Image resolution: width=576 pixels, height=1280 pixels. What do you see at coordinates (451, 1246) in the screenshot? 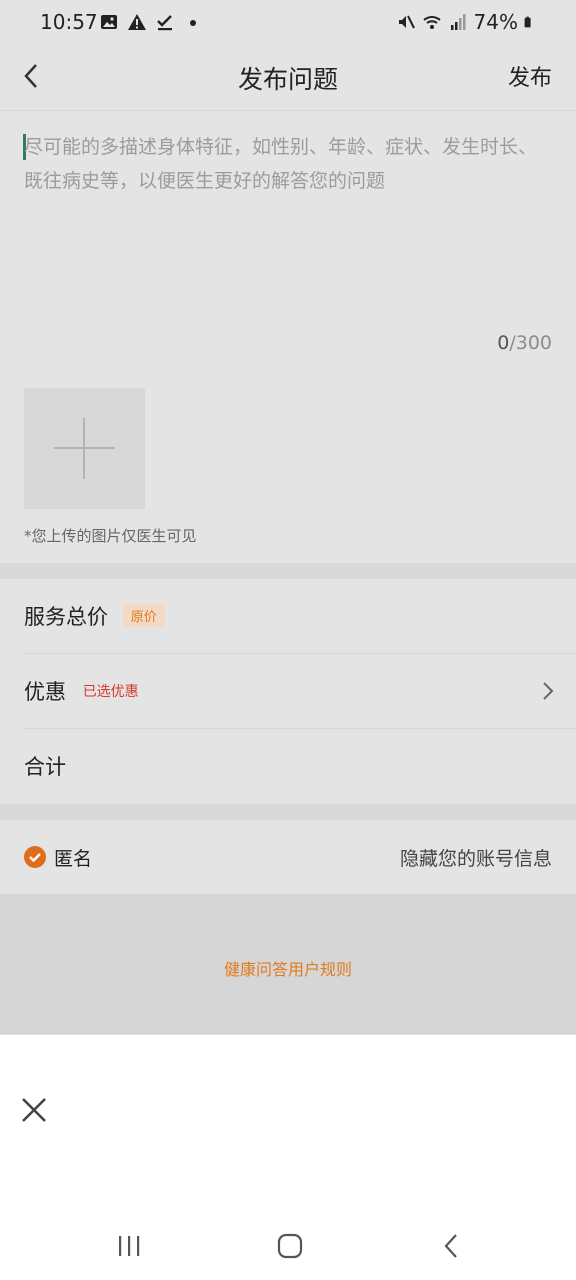
I see `back-nav-icon` at bounding box center [451, 1246].